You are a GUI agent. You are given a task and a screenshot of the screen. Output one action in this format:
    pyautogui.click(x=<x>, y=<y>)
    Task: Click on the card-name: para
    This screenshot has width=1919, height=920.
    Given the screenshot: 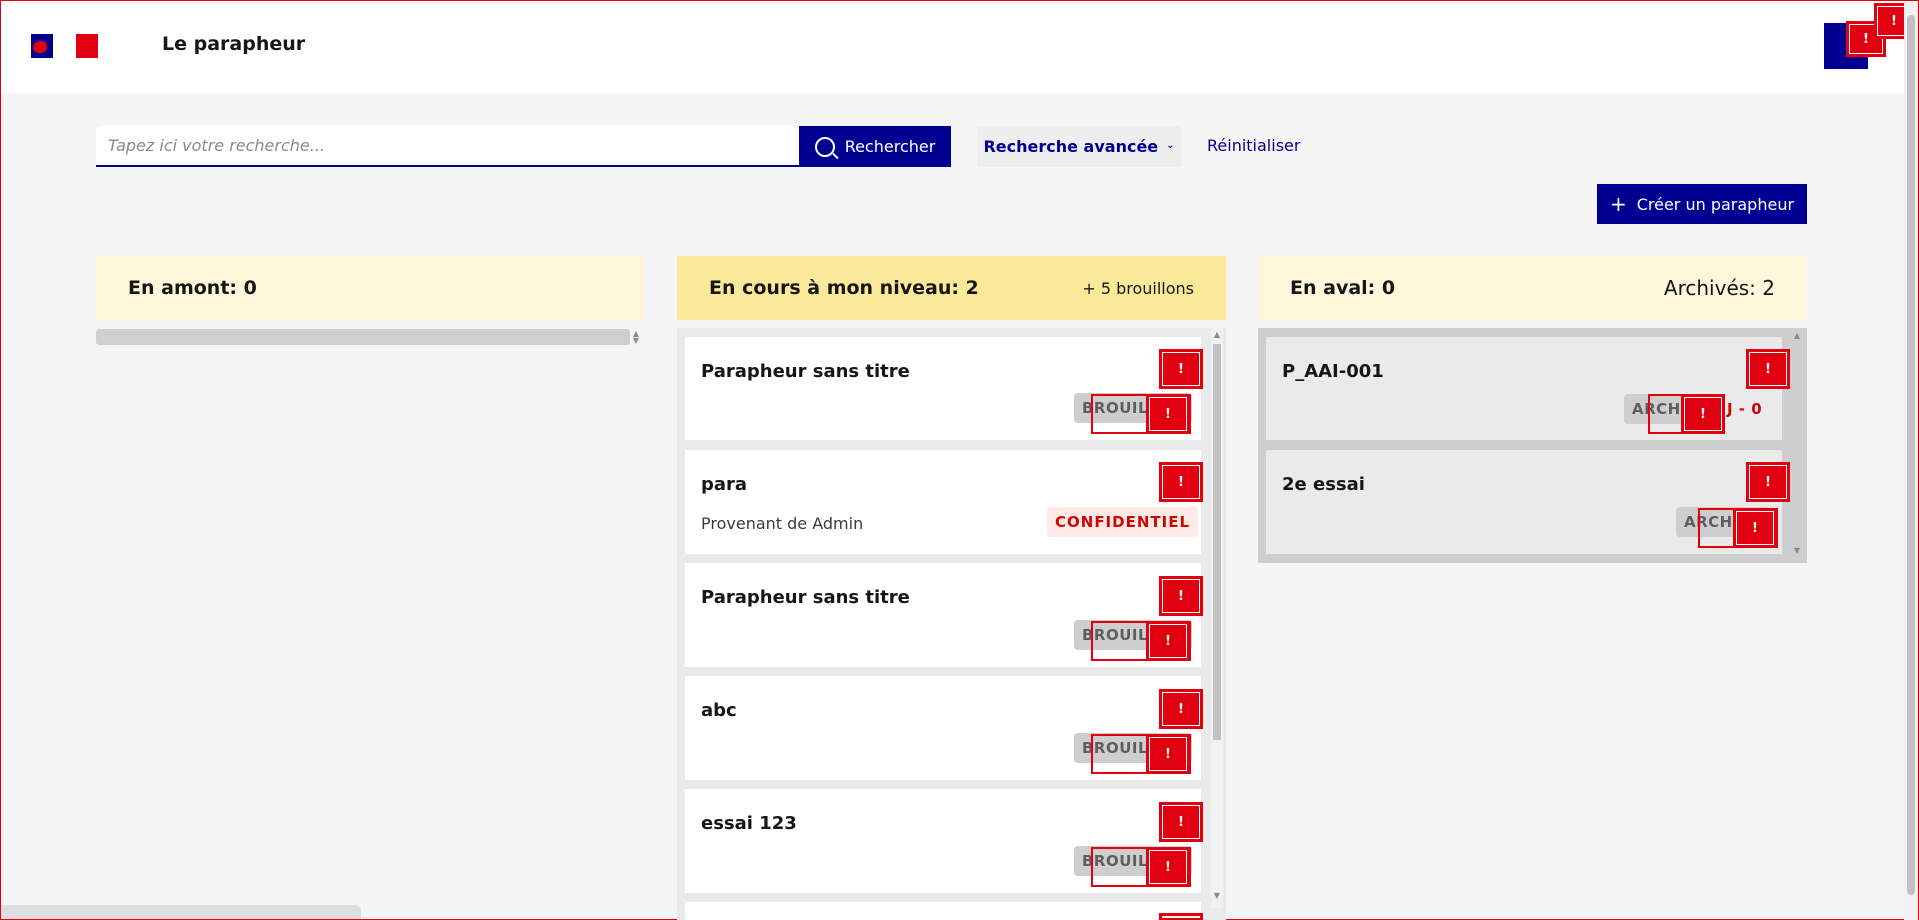 What is the action you would take?
    pyautogui.click(x=724, y=484)
    